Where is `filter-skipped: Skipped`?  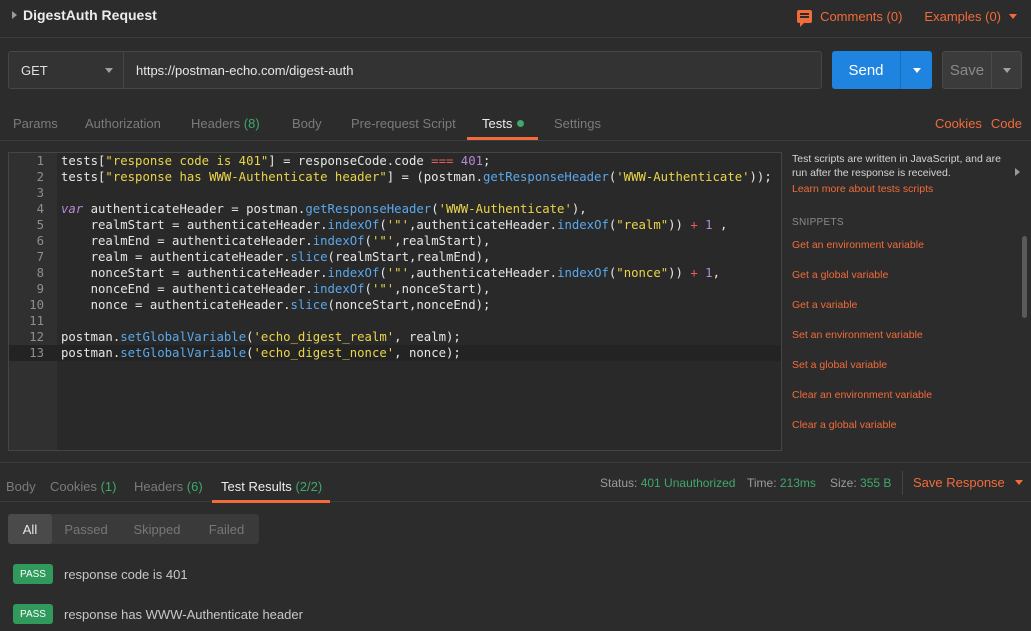 filter-skipped: Skipped is located at coordinates (157, 529).